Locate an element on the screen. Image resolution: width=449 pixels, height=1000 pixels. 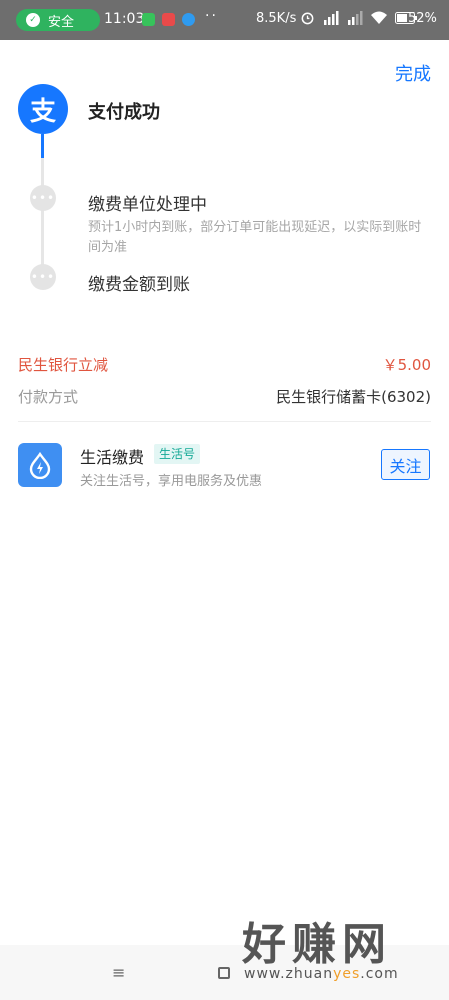
step-processing-desc: 预计1小时内到账，部分订单可能出现延迟，以实际到账时间为准 is located at coordinates (255, 237).